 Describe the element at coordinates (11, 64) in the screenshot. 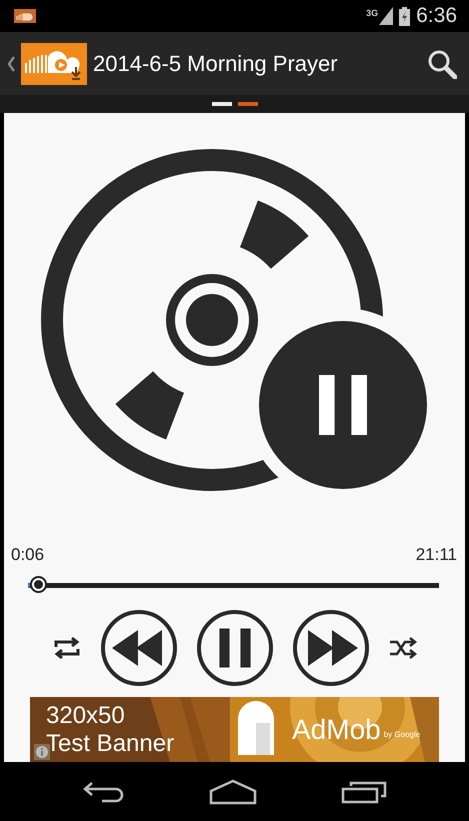

I see `up-caret-icon` at that location.